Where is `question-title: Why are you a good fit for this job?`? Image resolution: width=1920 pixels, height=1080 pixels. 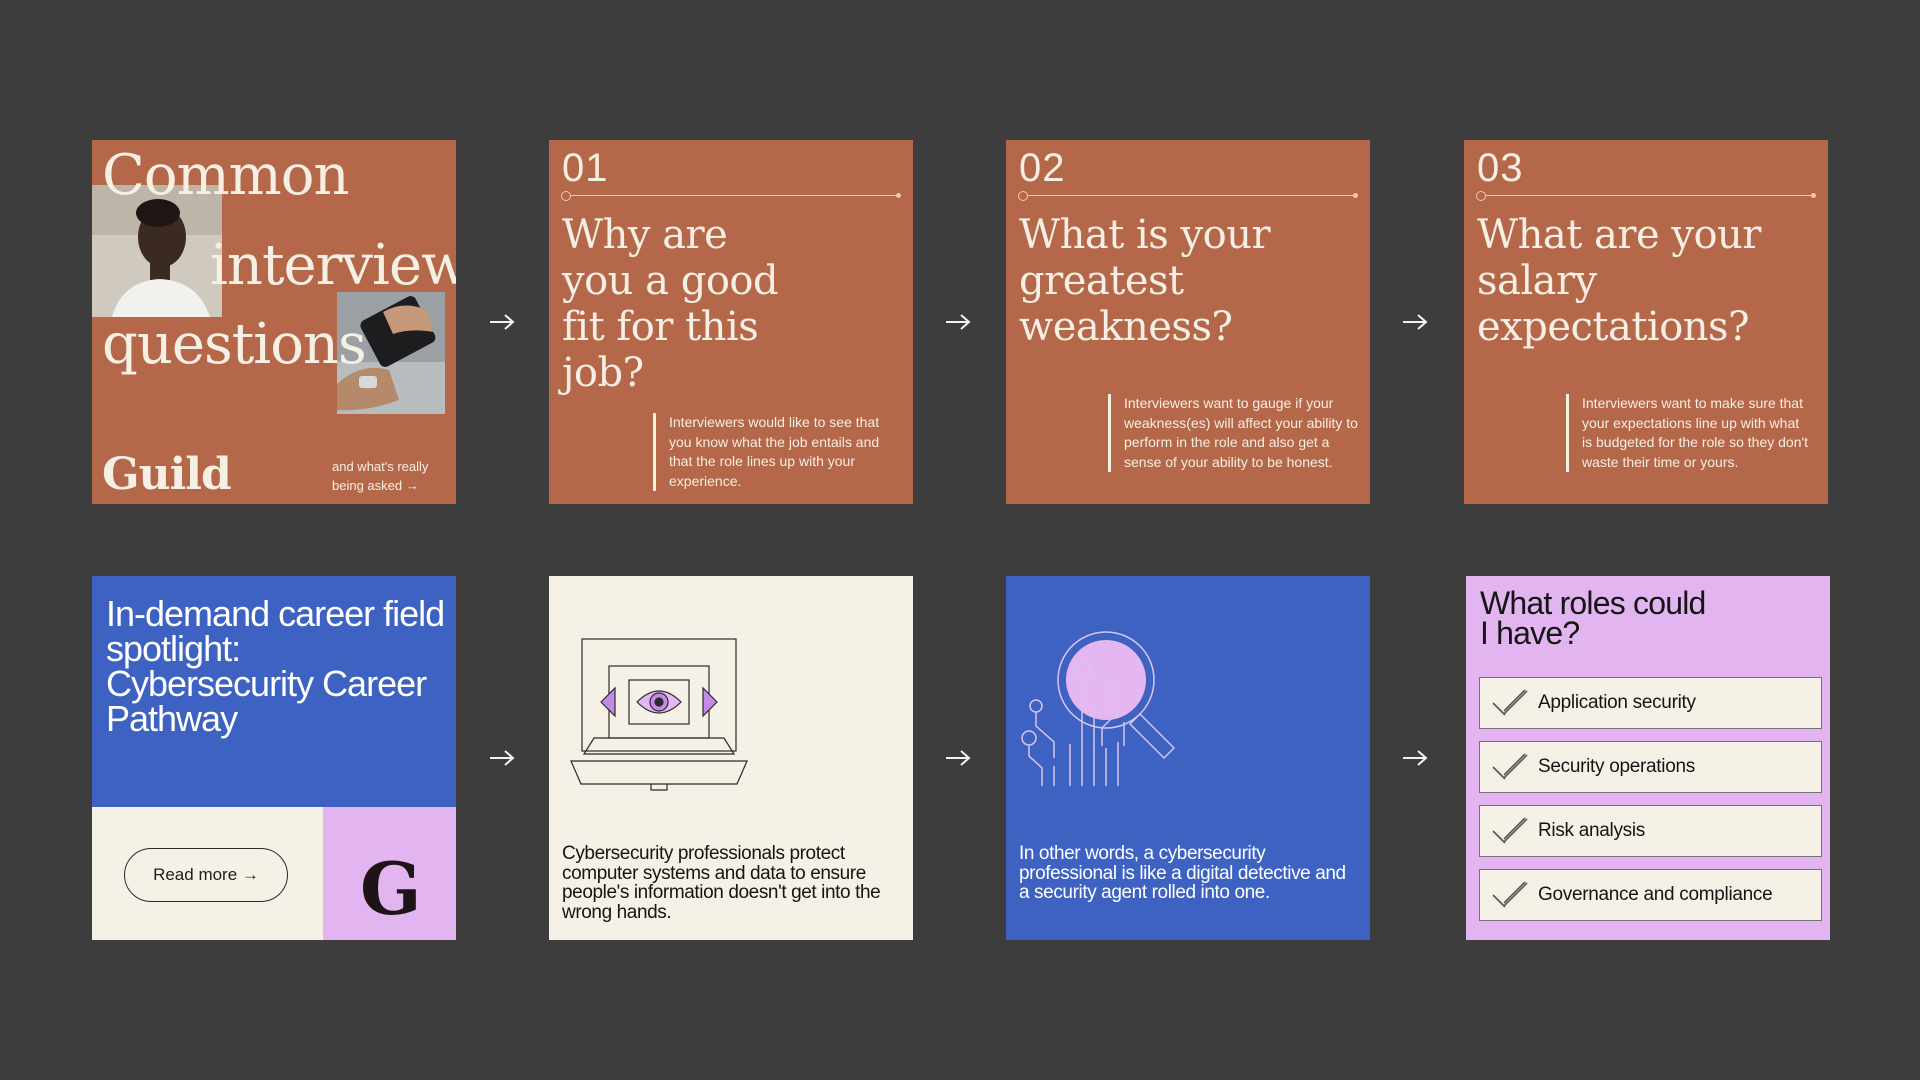 question-title: Why are you a good fit for this job? is located at coordinates (670, 304).